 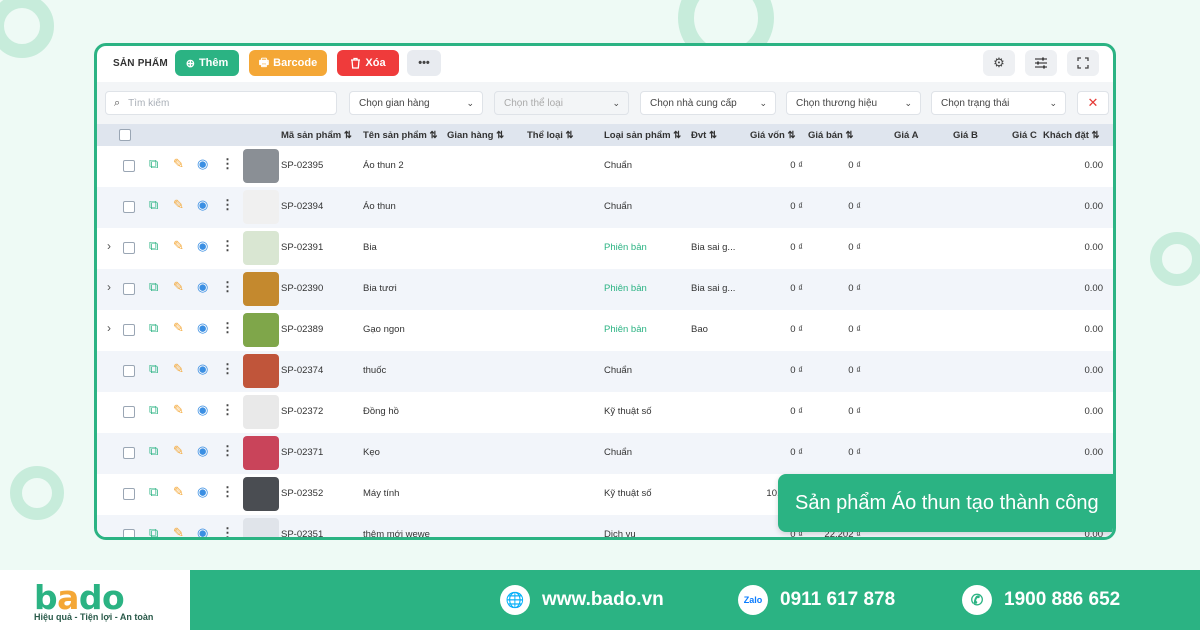 What do you see at coordinates (616, 102) in the screenshot?
I see `chevron-down-icon: ⌄` at bounding box center [616, 102].